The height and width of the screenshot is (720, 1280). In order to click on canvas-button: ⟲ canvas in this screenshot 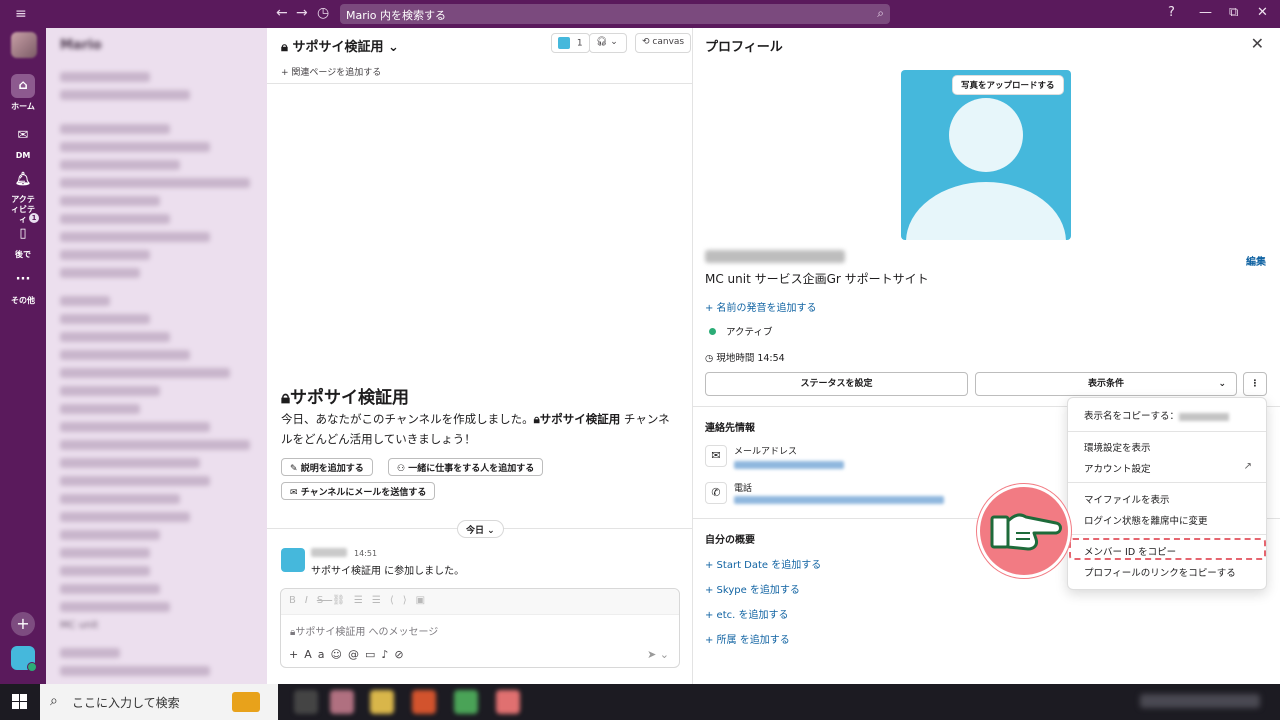, I will do `click(663, 43)`.